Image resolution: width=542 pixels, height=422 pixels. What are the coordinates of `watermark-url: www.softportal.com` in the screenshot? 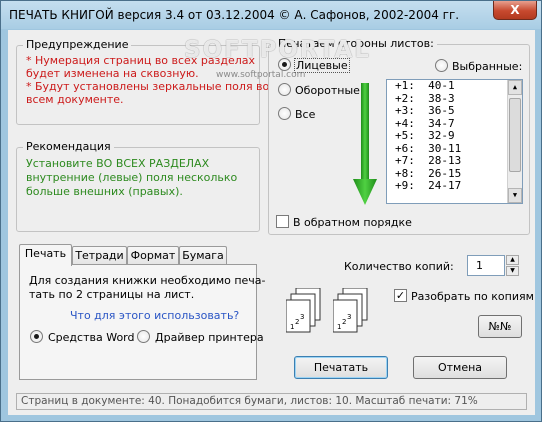 It's located at (261, 75).